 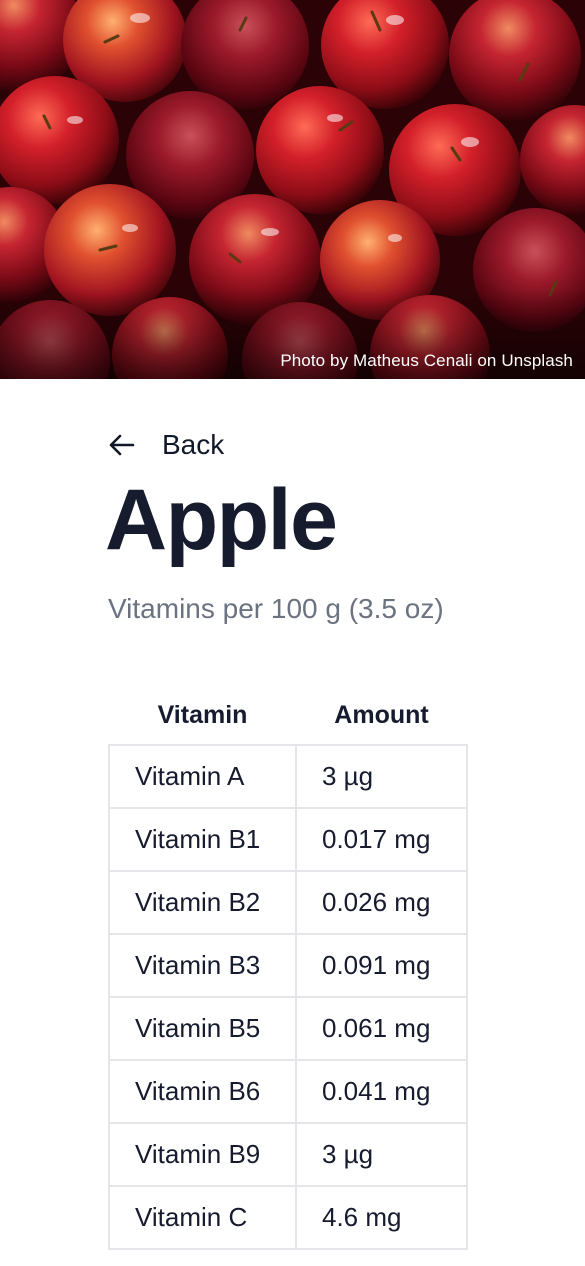 I want to click on amount-cell: 4.6 mg, so click(x=381, y=1217).